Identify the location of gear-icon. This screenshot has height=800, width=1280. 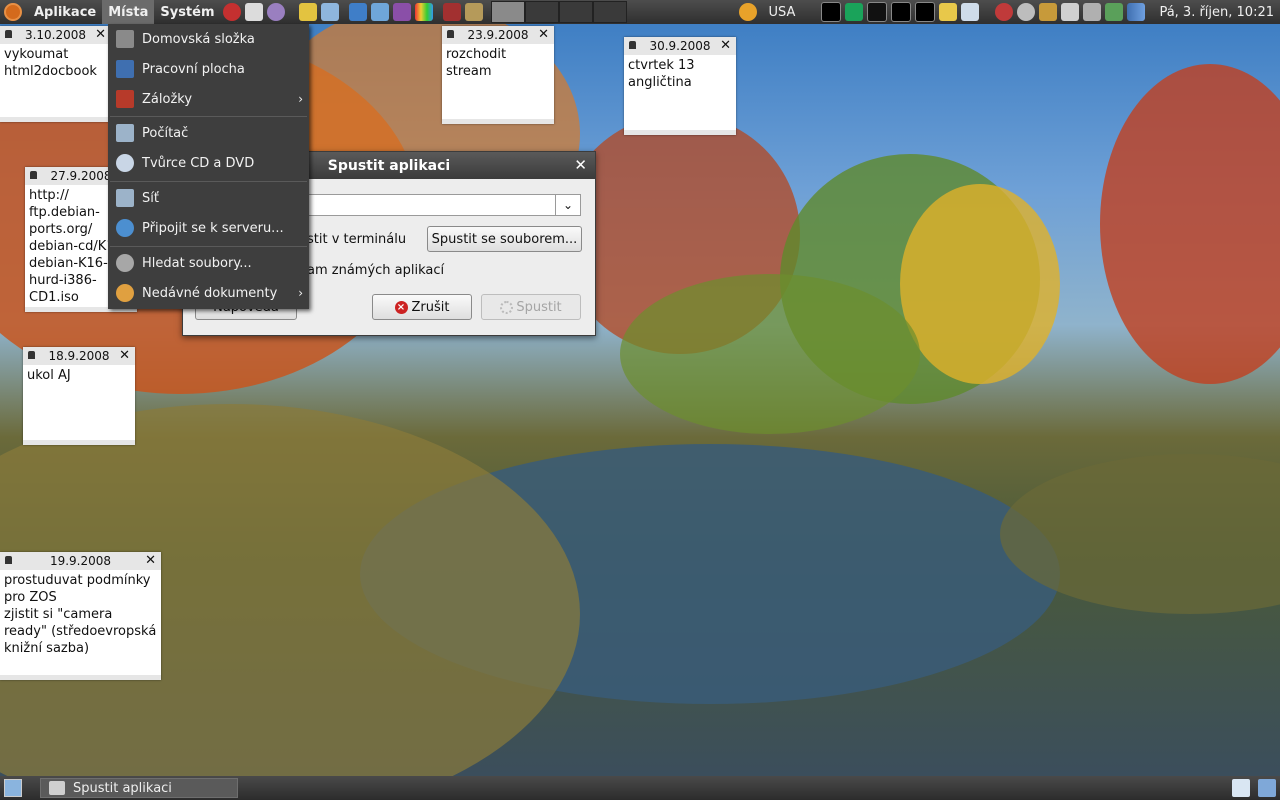
(507, 307).